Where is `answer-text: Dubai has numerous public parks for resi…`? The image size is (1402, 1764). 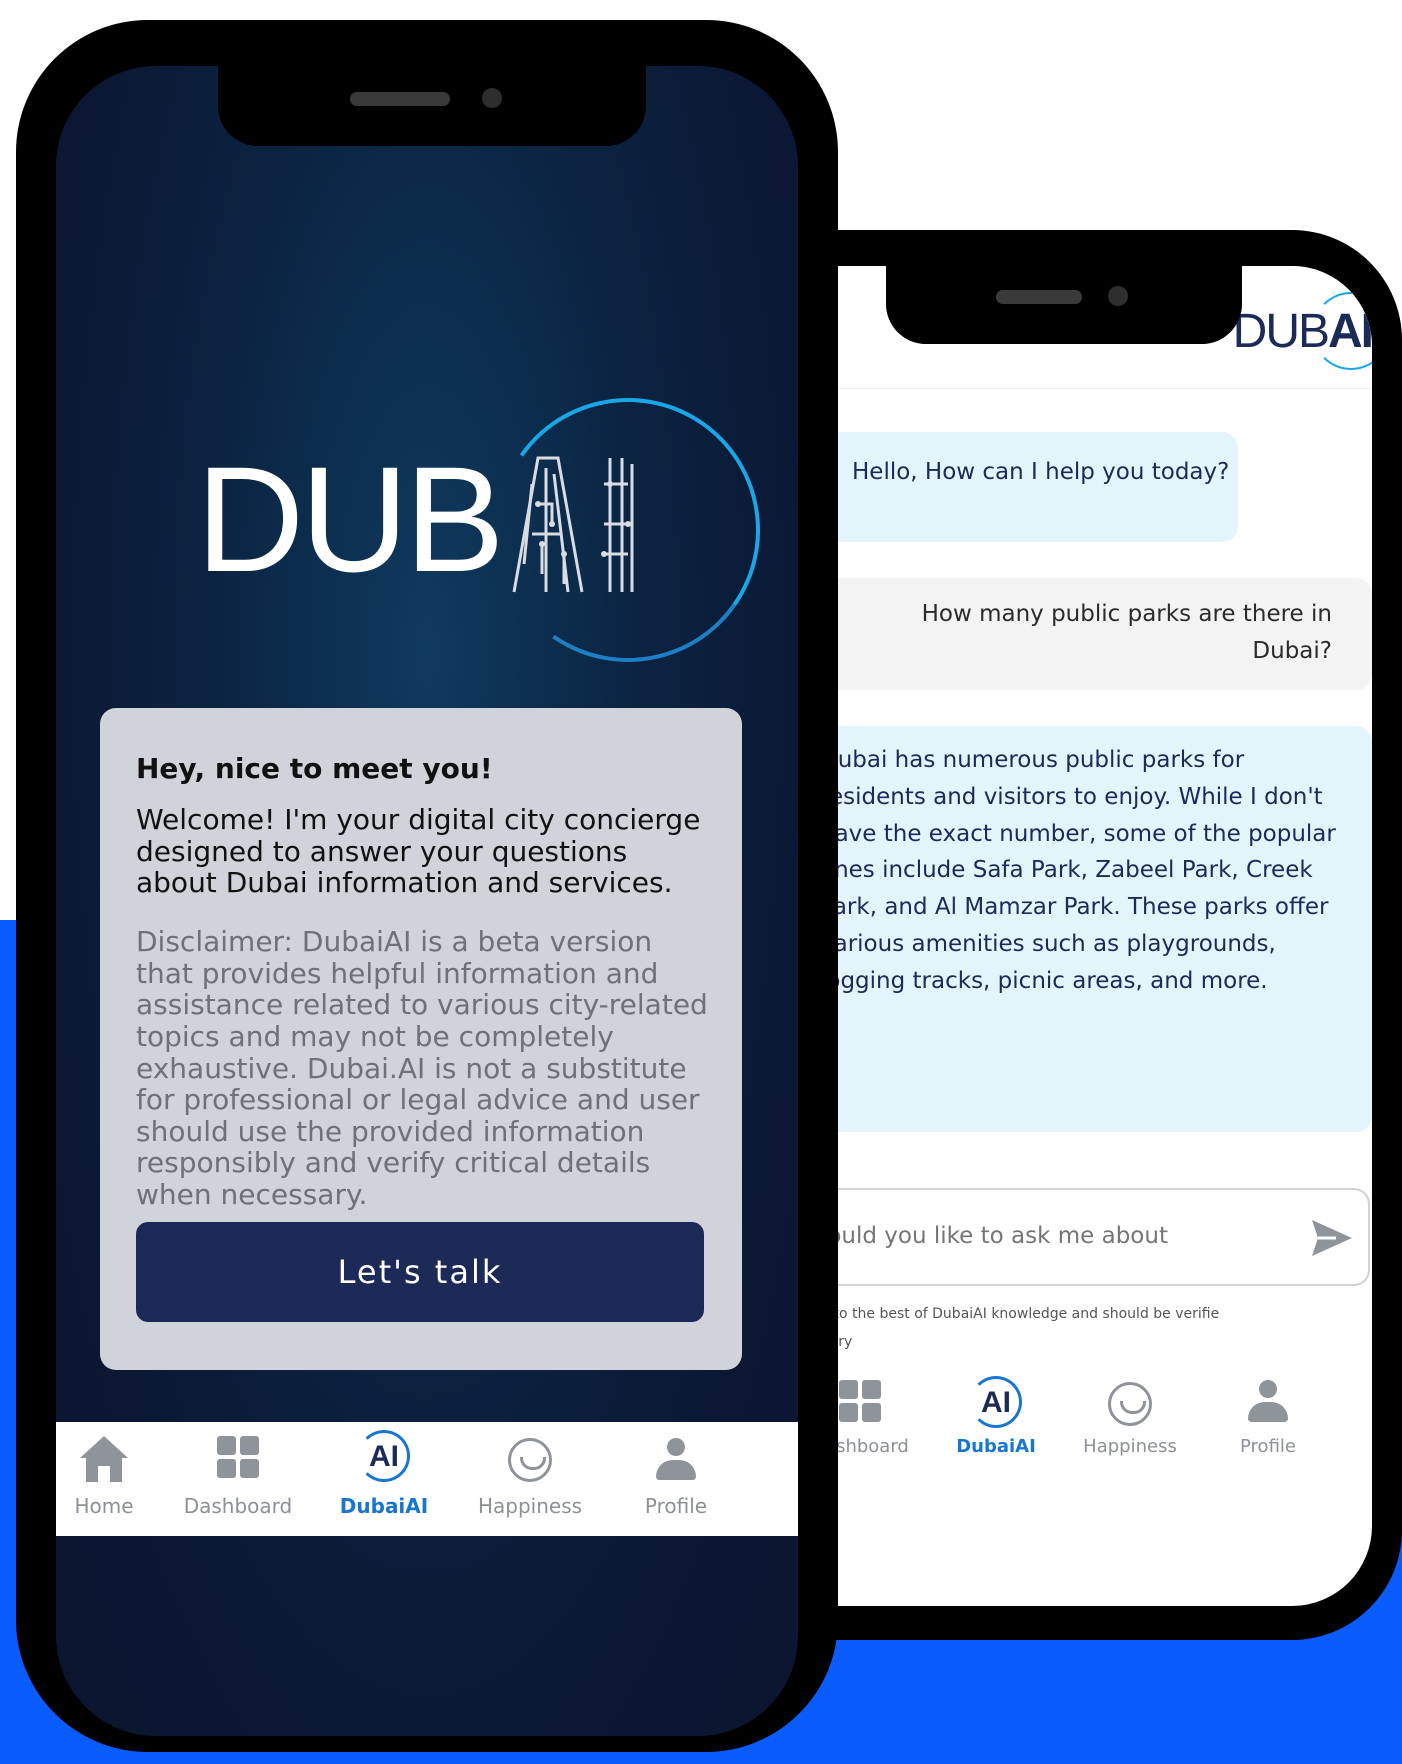 answer-text: Dubai has numerous public parks for resi… is located at coordinates (1078, 870).